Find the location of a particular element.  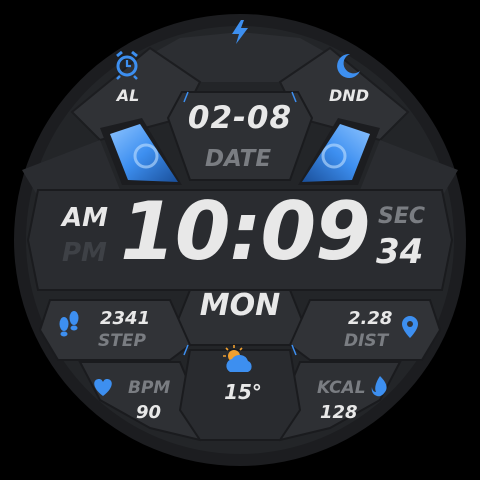

weekday: MON is located at coordinates (240, 305).